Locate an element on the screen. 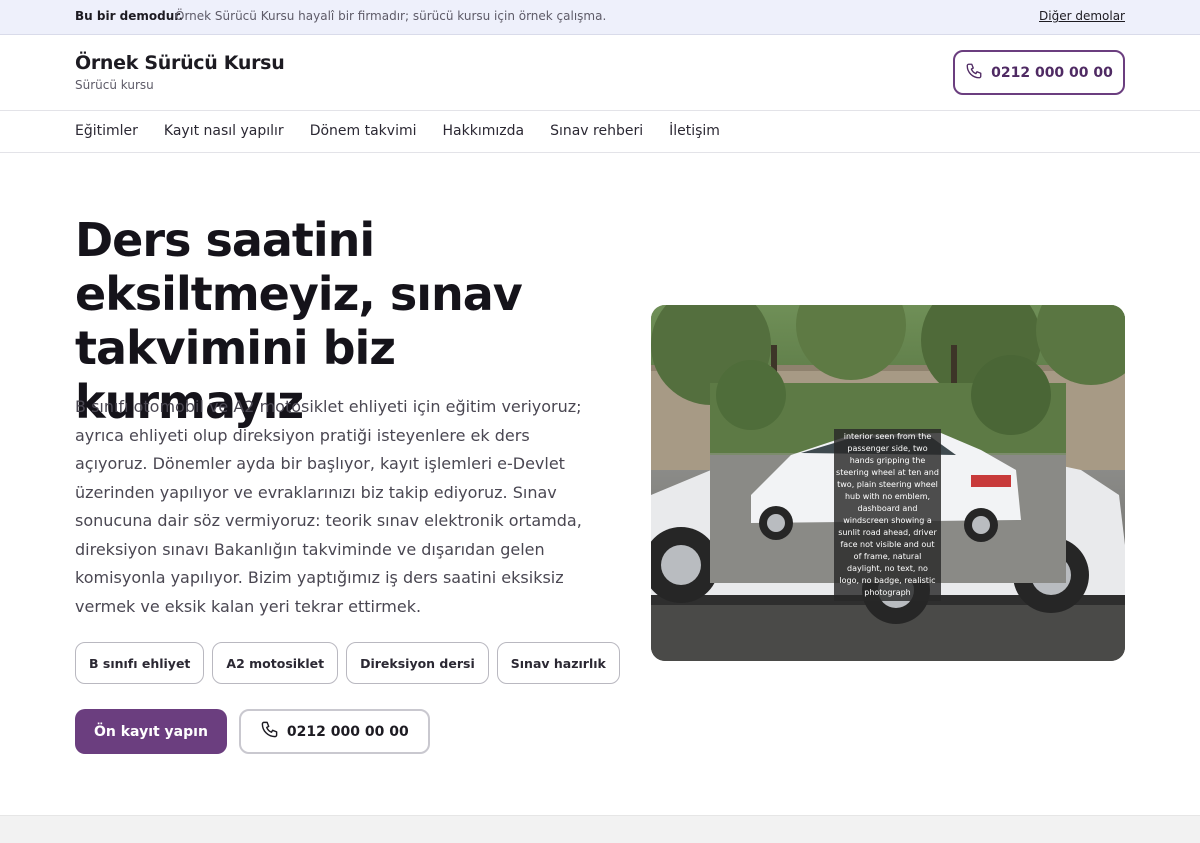 Image resolution: width=1200 pixels, height=843 pixels. next-section-band is located at coordinates (600, 829).